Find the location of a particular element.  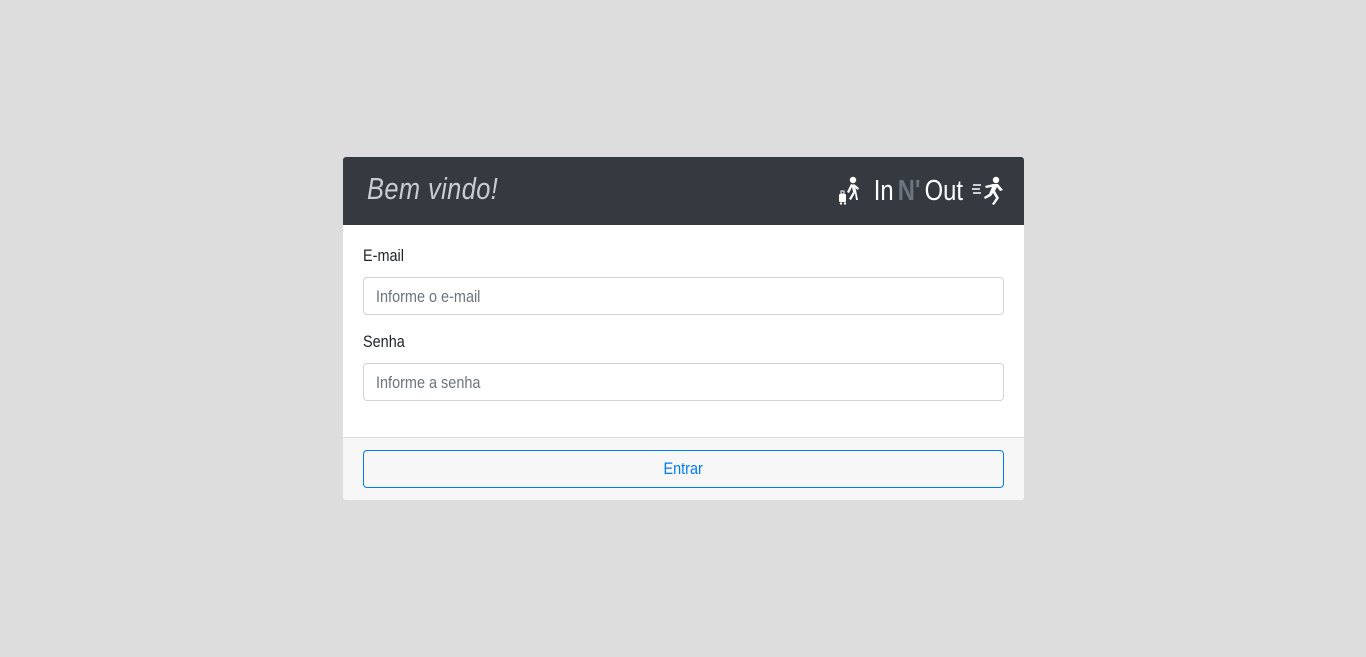

running-icon is located at coordinates (988, 191).